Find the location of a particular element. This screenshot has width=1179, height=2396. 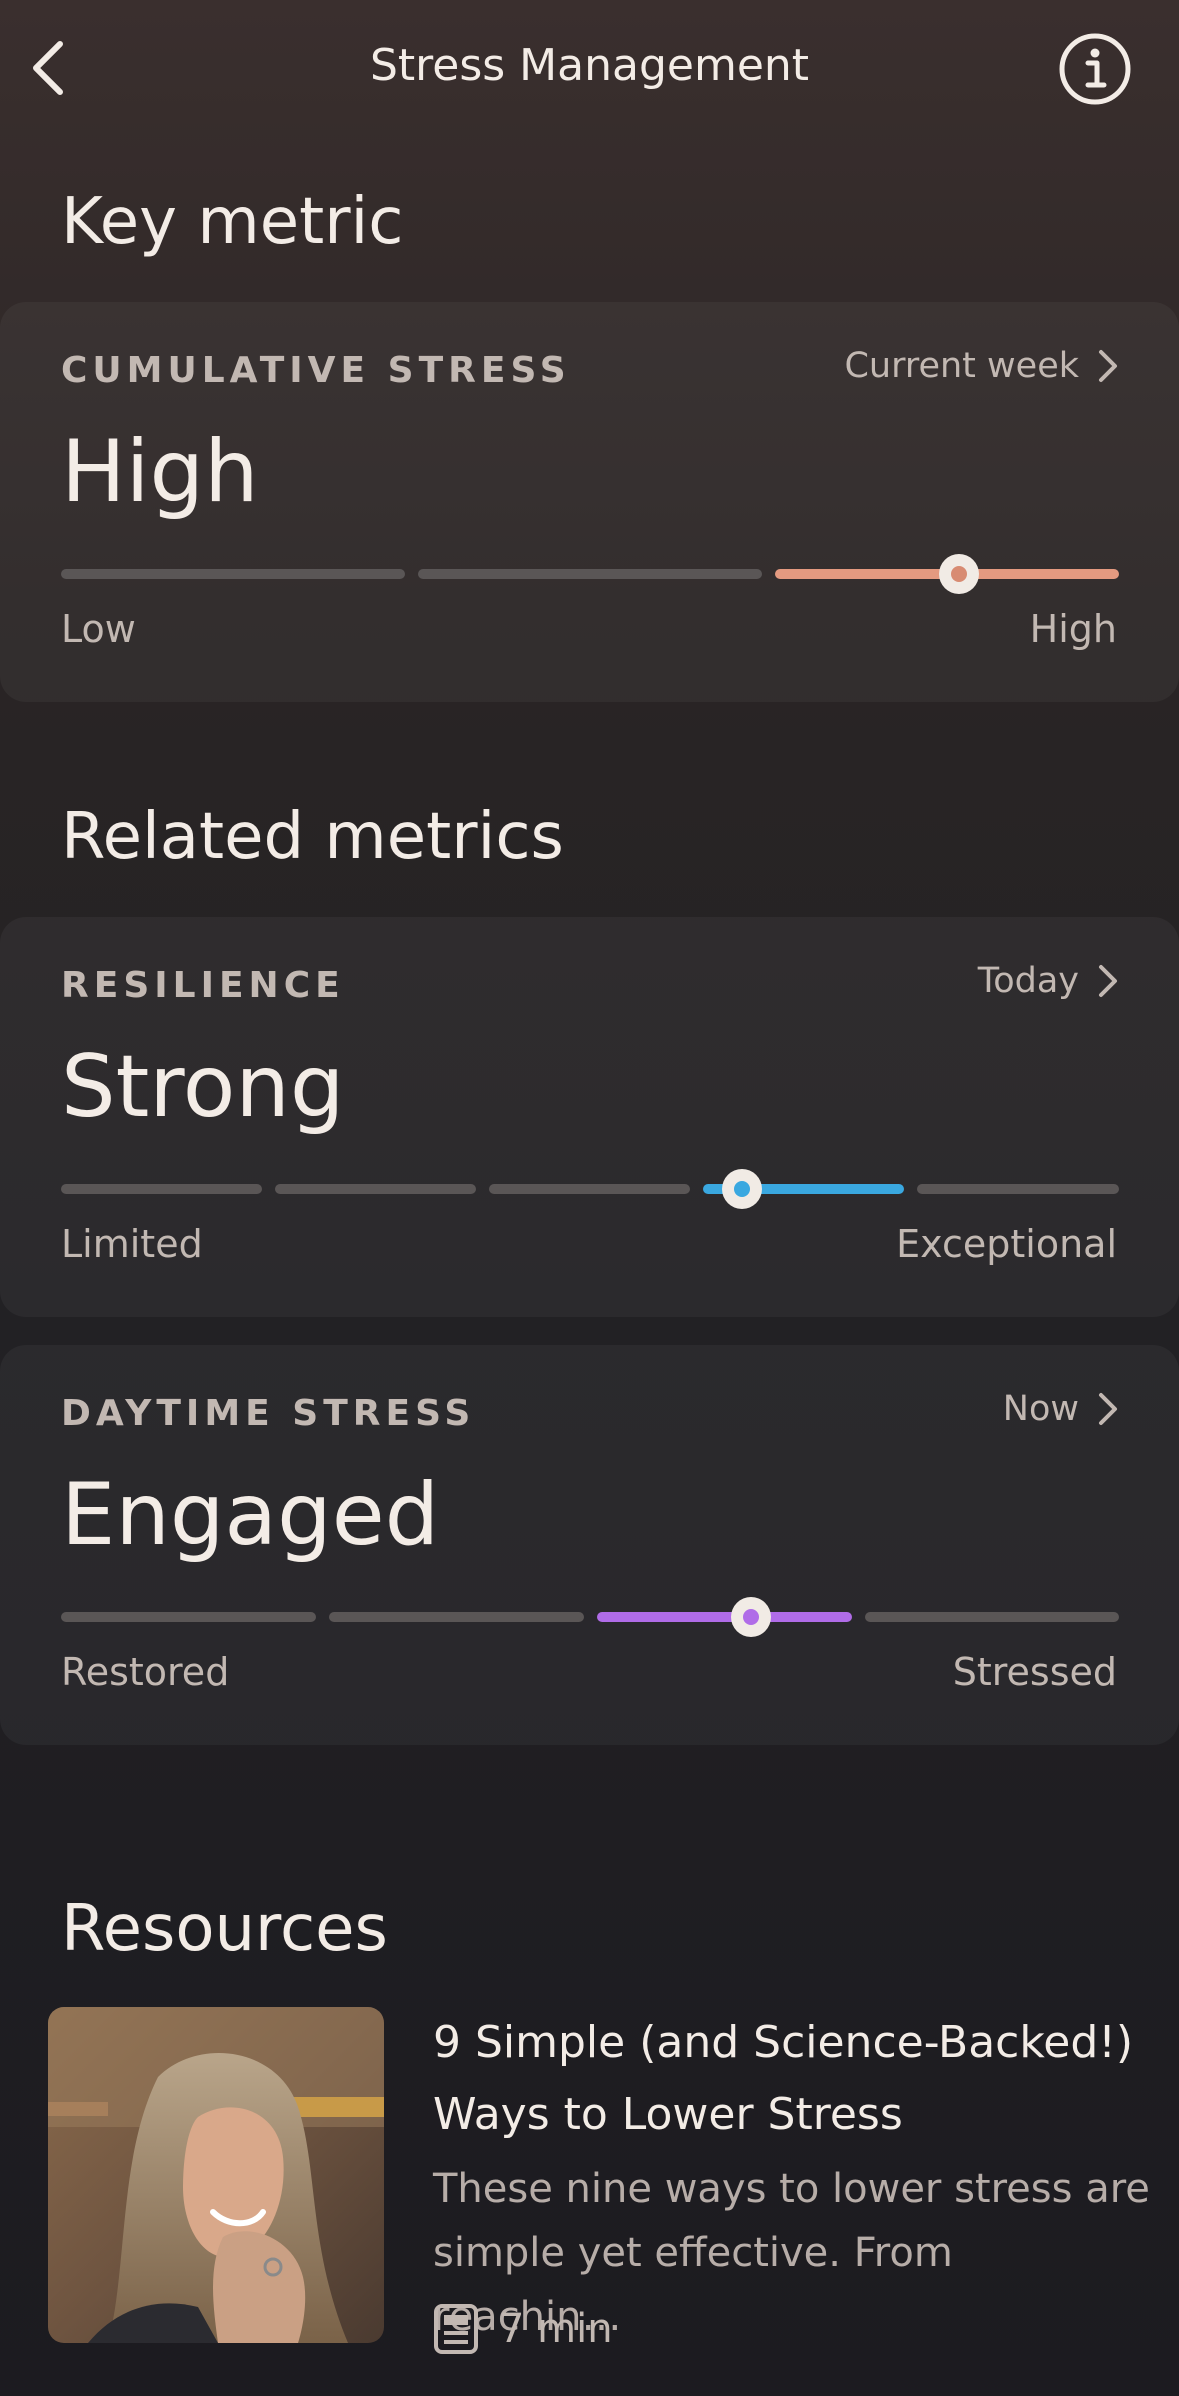

scale-min-label: Limited is located at coordinates (132, 1244).